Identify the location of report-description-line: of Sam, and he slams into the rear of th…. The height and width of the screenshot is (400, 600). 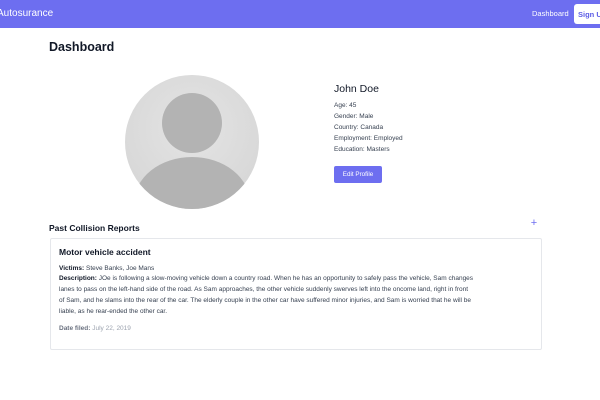
(265, 300).